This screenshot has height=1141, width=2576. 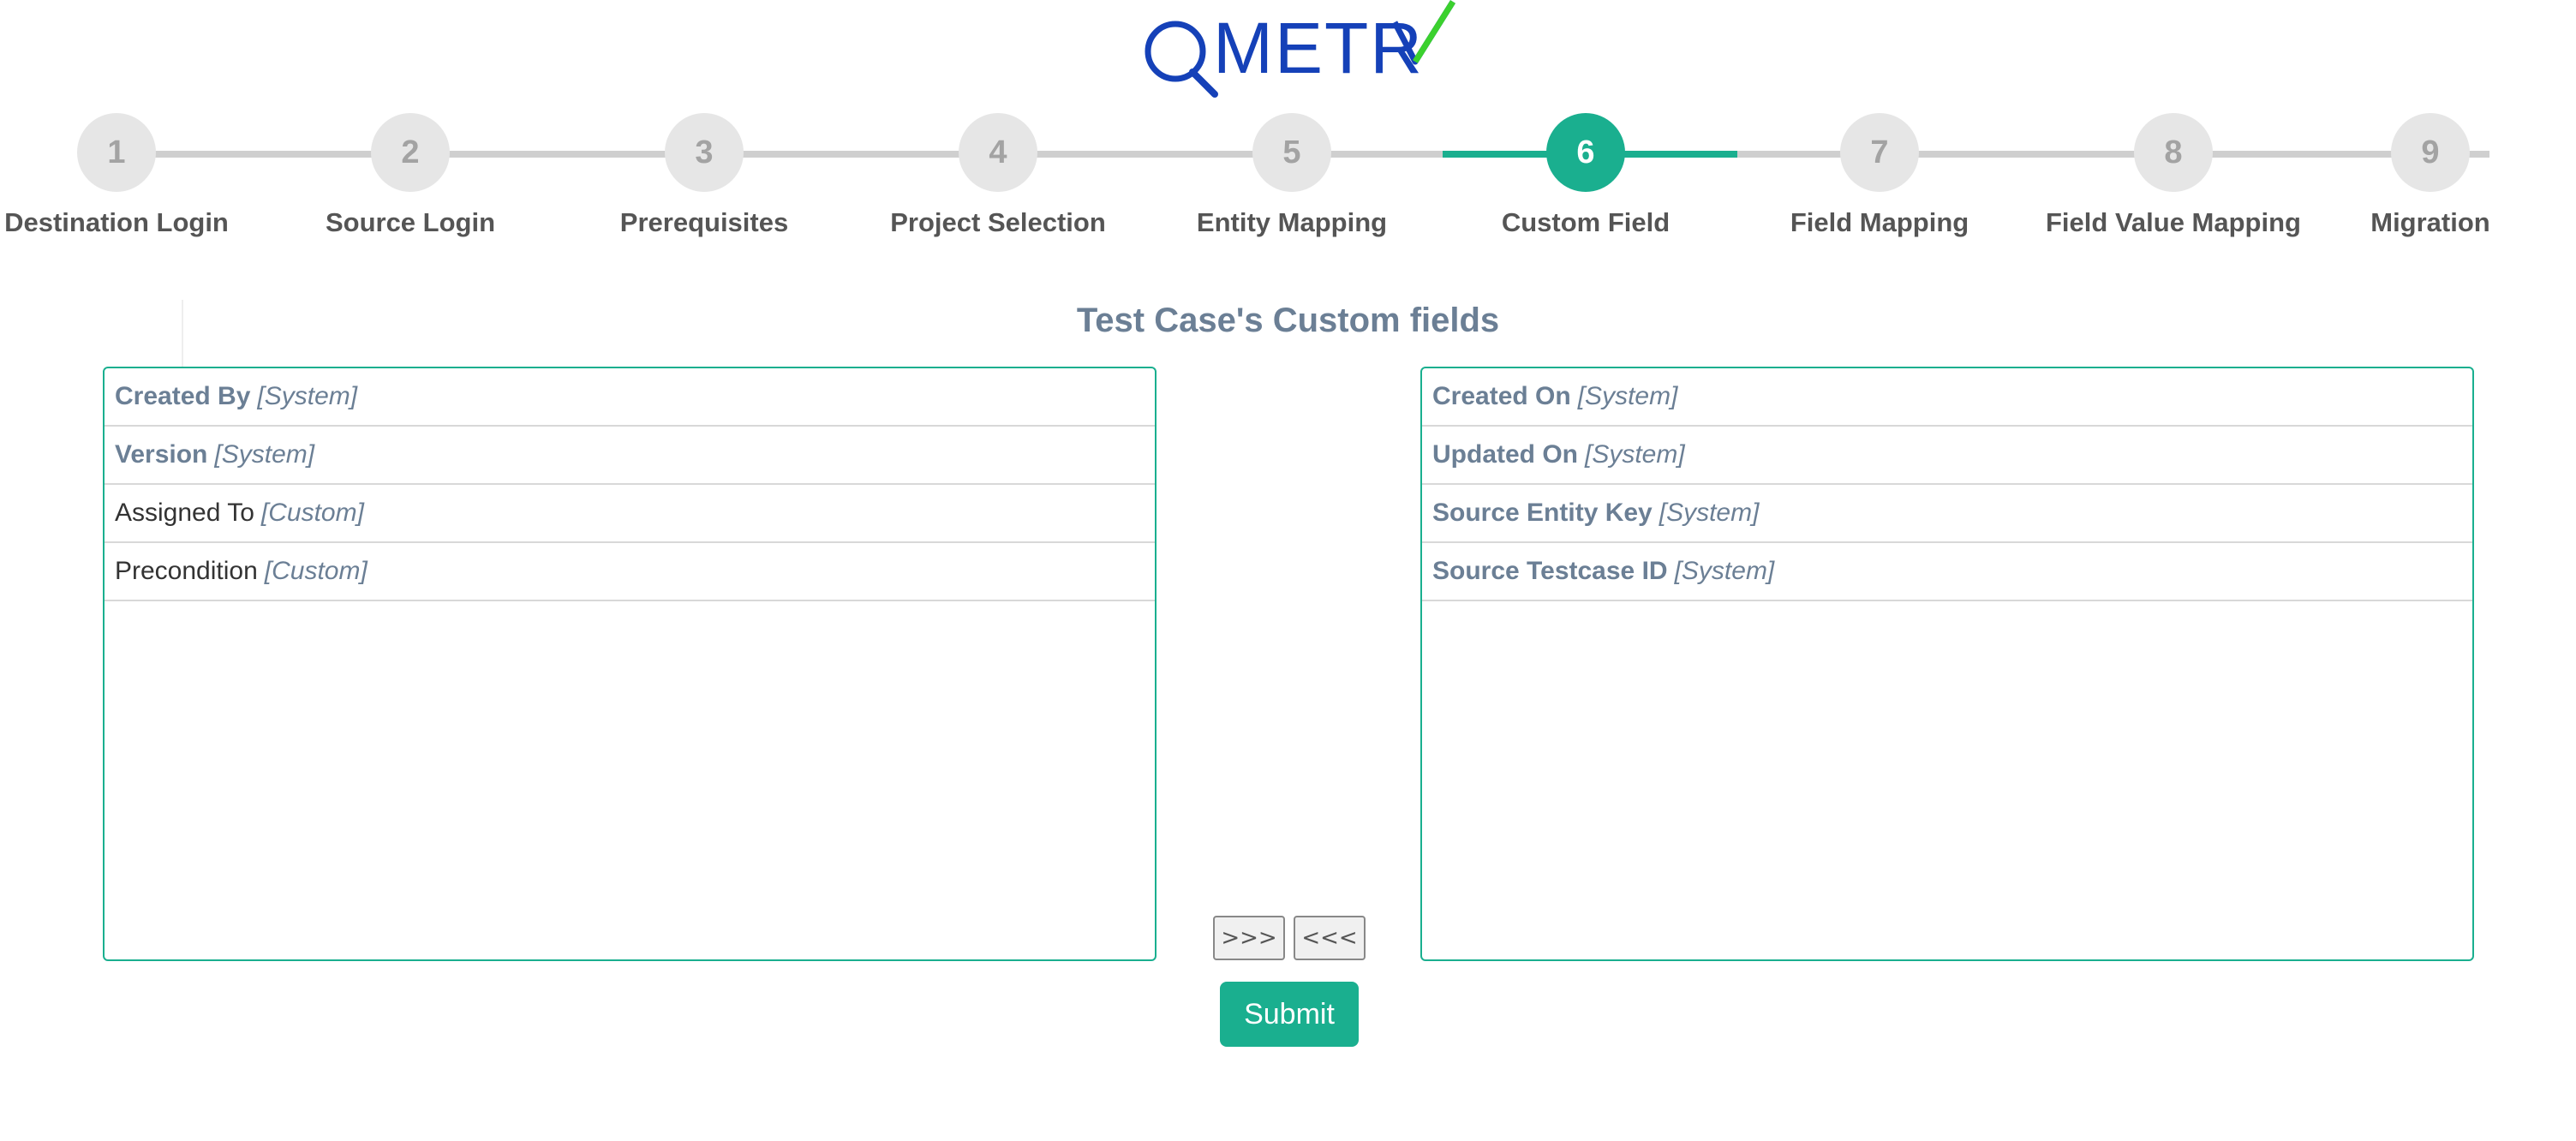 What do you see at coordinates (1288, 320) in the screenshot?
I see `section-title: Test Case's Custom fields` at bounding box center [1288, 320].